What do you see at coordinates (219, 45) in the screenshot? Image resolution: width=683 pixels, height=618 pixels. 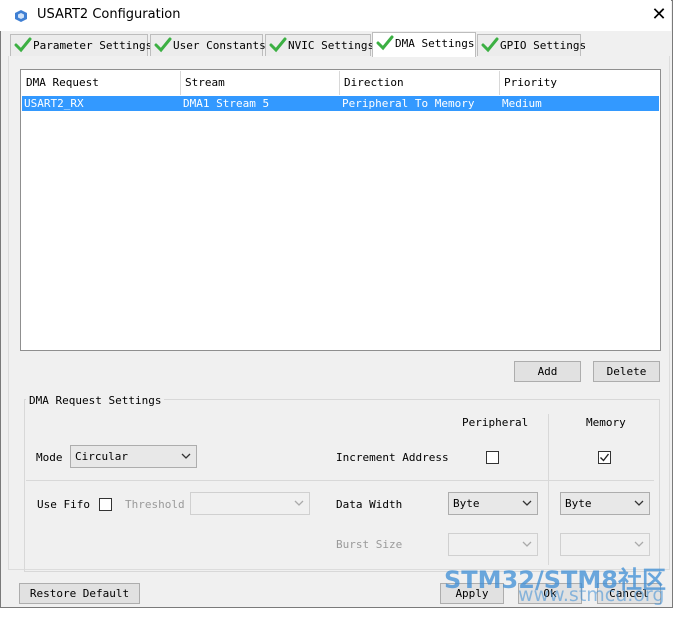 I see `tab-label: User Constants` at bounding box center [219, 45].